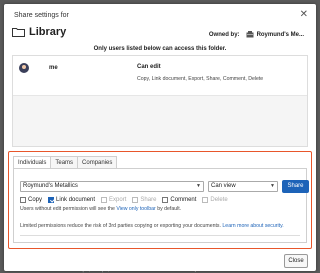 The width and height of the screenshot is (320, 273). Describe the element at coordinates (35, 200) in the screenshot. I see `checkbox-label: Copy` at that location.